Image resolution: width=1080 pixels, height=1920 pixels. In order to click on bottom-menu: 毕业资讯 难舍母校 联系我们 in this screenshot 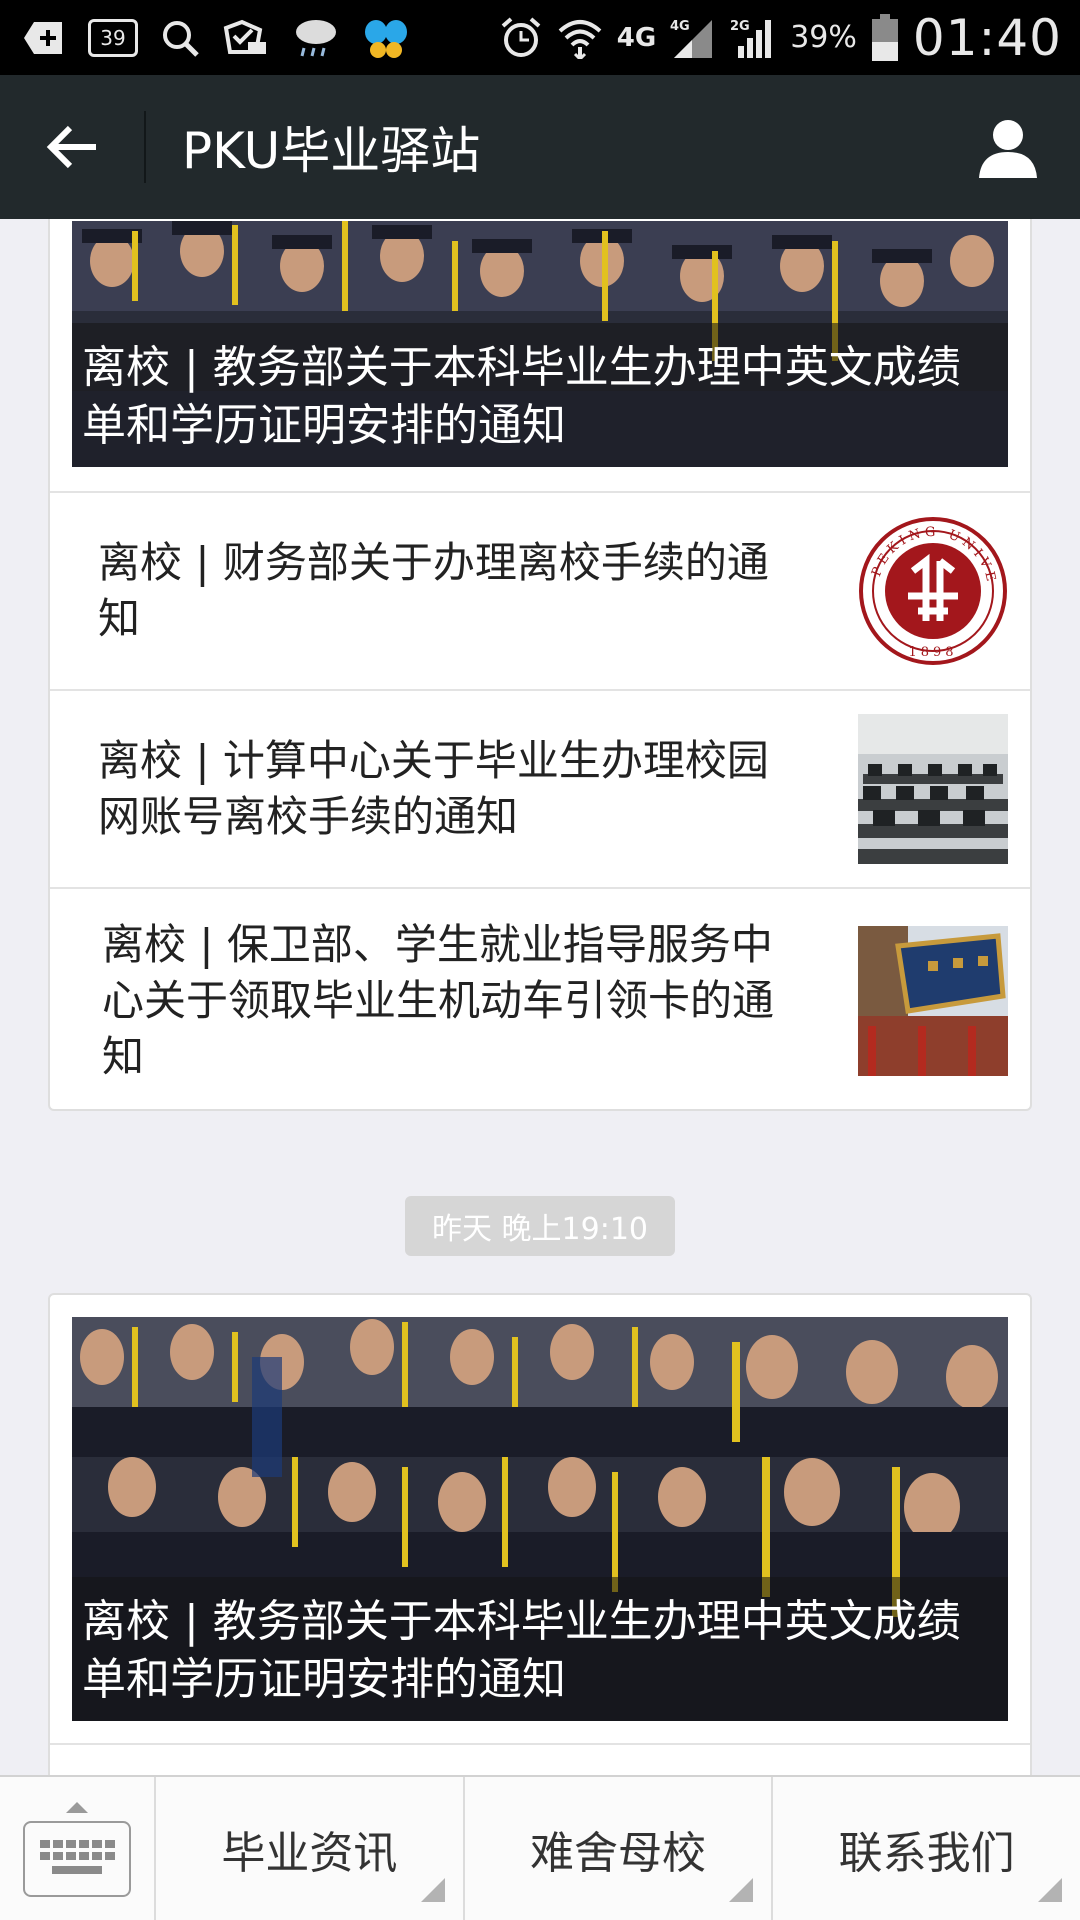, I will do `click(540, 1847)`.